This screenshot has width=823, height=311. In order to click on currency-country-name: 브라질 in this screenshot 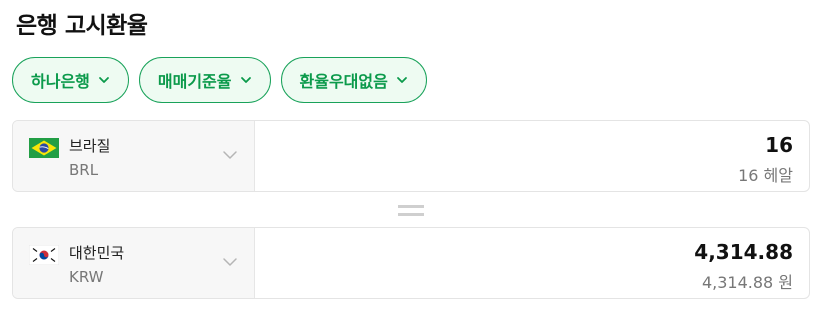, I will do `click(90, 146)`.